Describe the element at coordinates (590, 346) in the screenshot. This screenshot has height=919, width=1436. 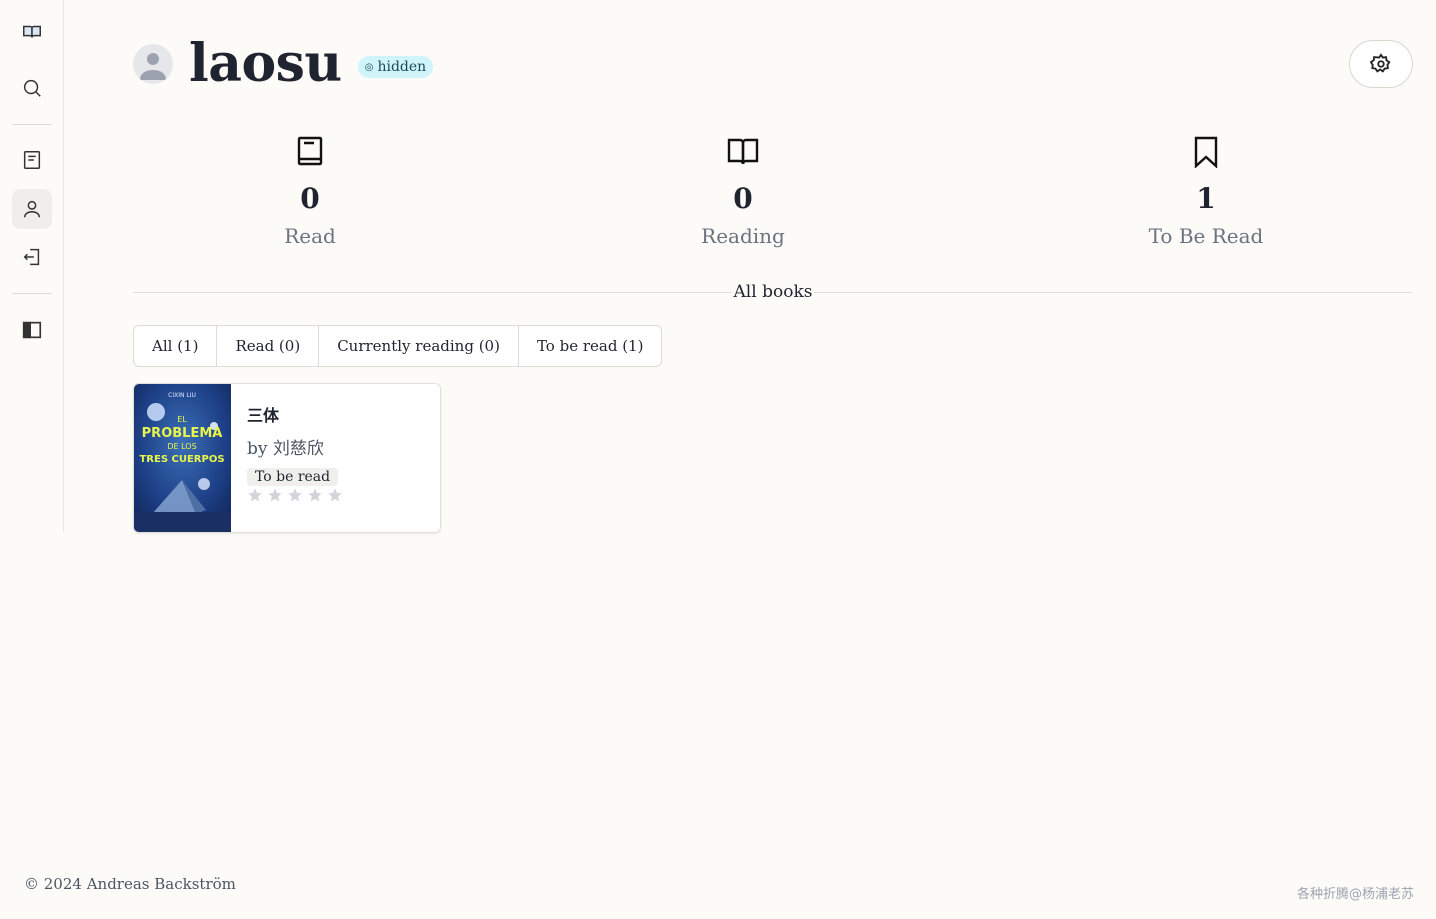
I see `tab-to-be-read: To be read (1)` at that location.